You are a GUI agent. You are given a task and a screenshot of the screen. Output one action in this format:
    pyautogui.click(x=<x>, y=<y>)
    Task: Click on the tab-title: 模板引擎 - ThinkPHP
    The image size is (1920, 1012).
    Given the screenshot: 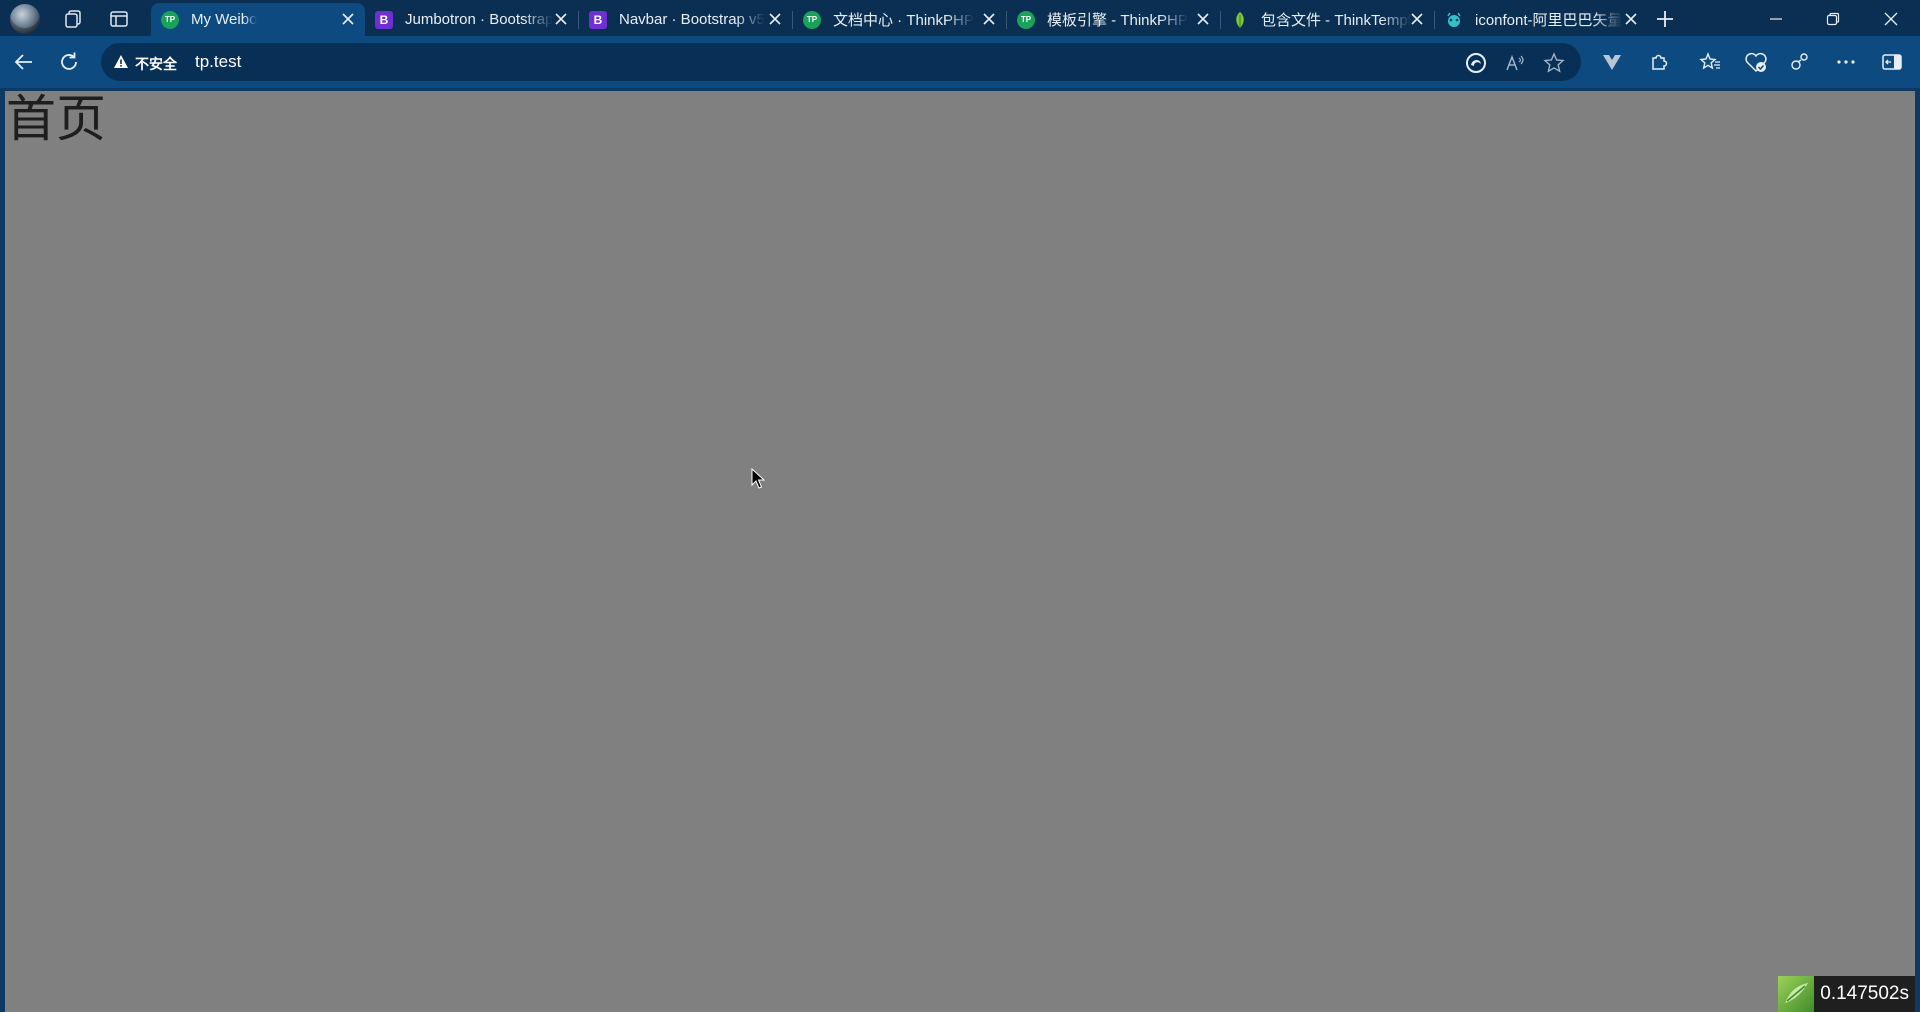 What is the action you would take?
    pyautogui.click(x=1117, y=20)
    